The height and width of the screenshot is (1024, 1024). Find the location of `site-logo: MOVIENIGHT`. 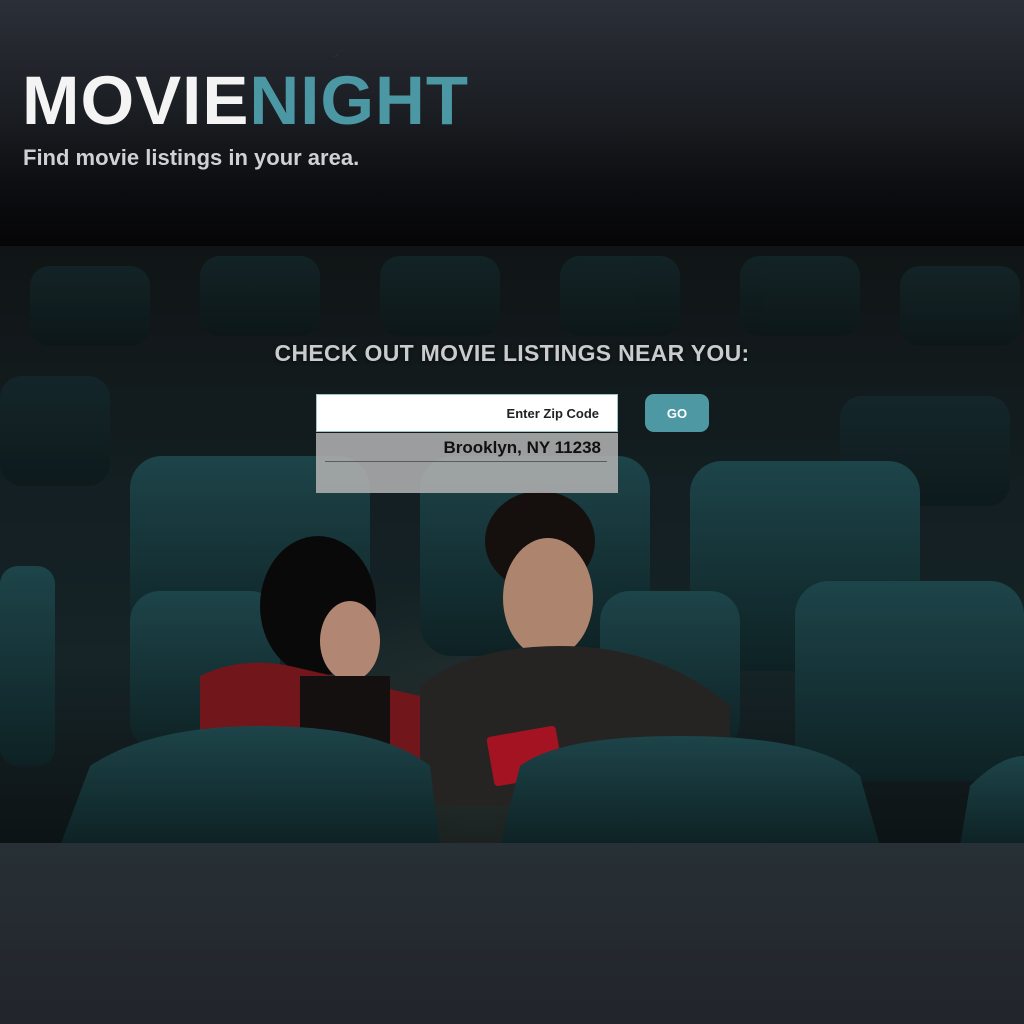

site-logo: MOVIENIGHT is located at coordinates (245, 100).